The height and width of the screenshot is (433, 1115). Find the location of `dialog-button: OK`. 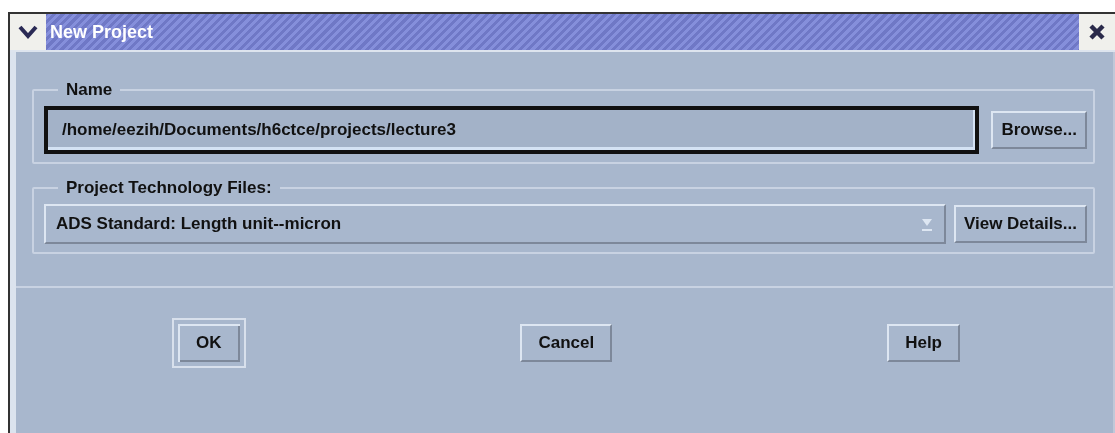

dialog-button: OK is located at coordinates (209, 343).